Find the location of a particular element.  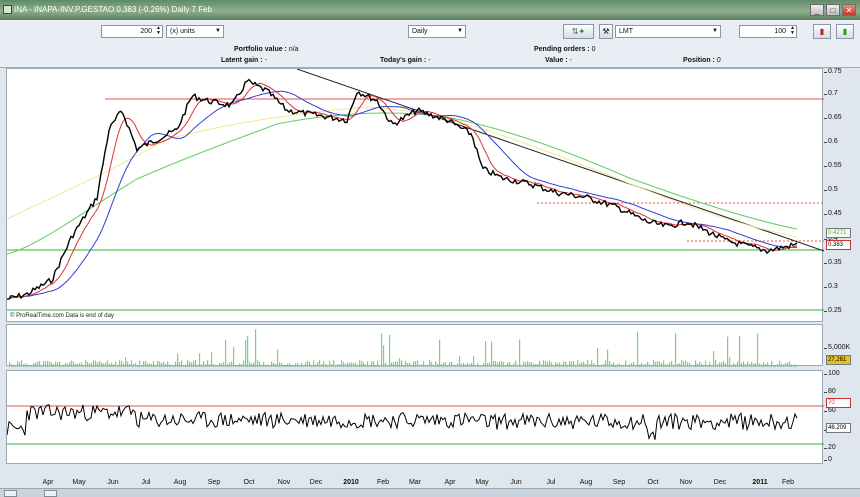

quantity-value: 200 is located at coordinates (146, 31).